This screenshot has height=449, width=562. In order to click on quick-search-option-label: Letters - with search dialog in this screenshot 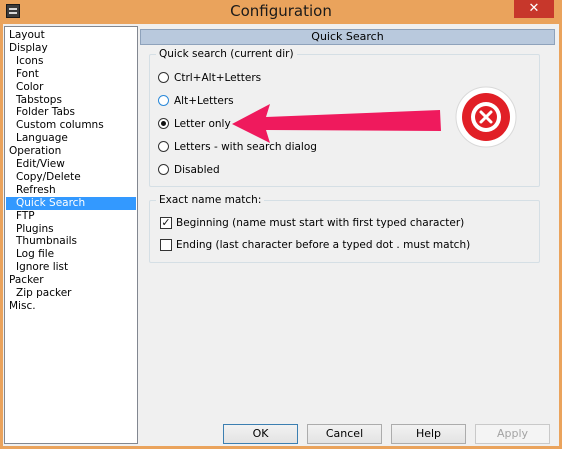, I will do `click(245, 147)`.